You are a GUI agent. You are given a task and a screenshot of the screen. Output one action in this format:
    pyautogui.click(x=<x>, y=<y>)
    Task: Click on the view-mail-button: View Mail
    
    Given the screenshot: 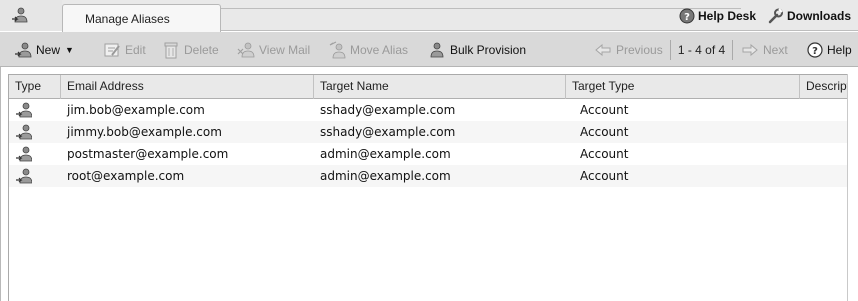 What is the action you would take?
    pyautogui.click(x=273, y=50)
    